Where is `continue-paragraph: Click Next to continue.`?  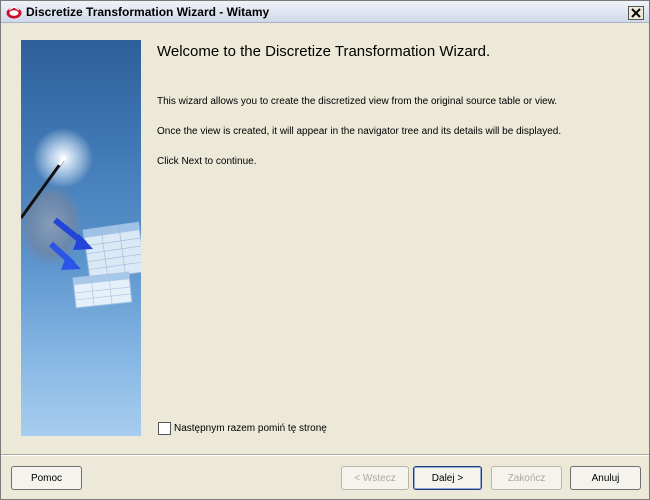 continue-paragraph: Click Next to continue. is located at coordinates (207, 161).